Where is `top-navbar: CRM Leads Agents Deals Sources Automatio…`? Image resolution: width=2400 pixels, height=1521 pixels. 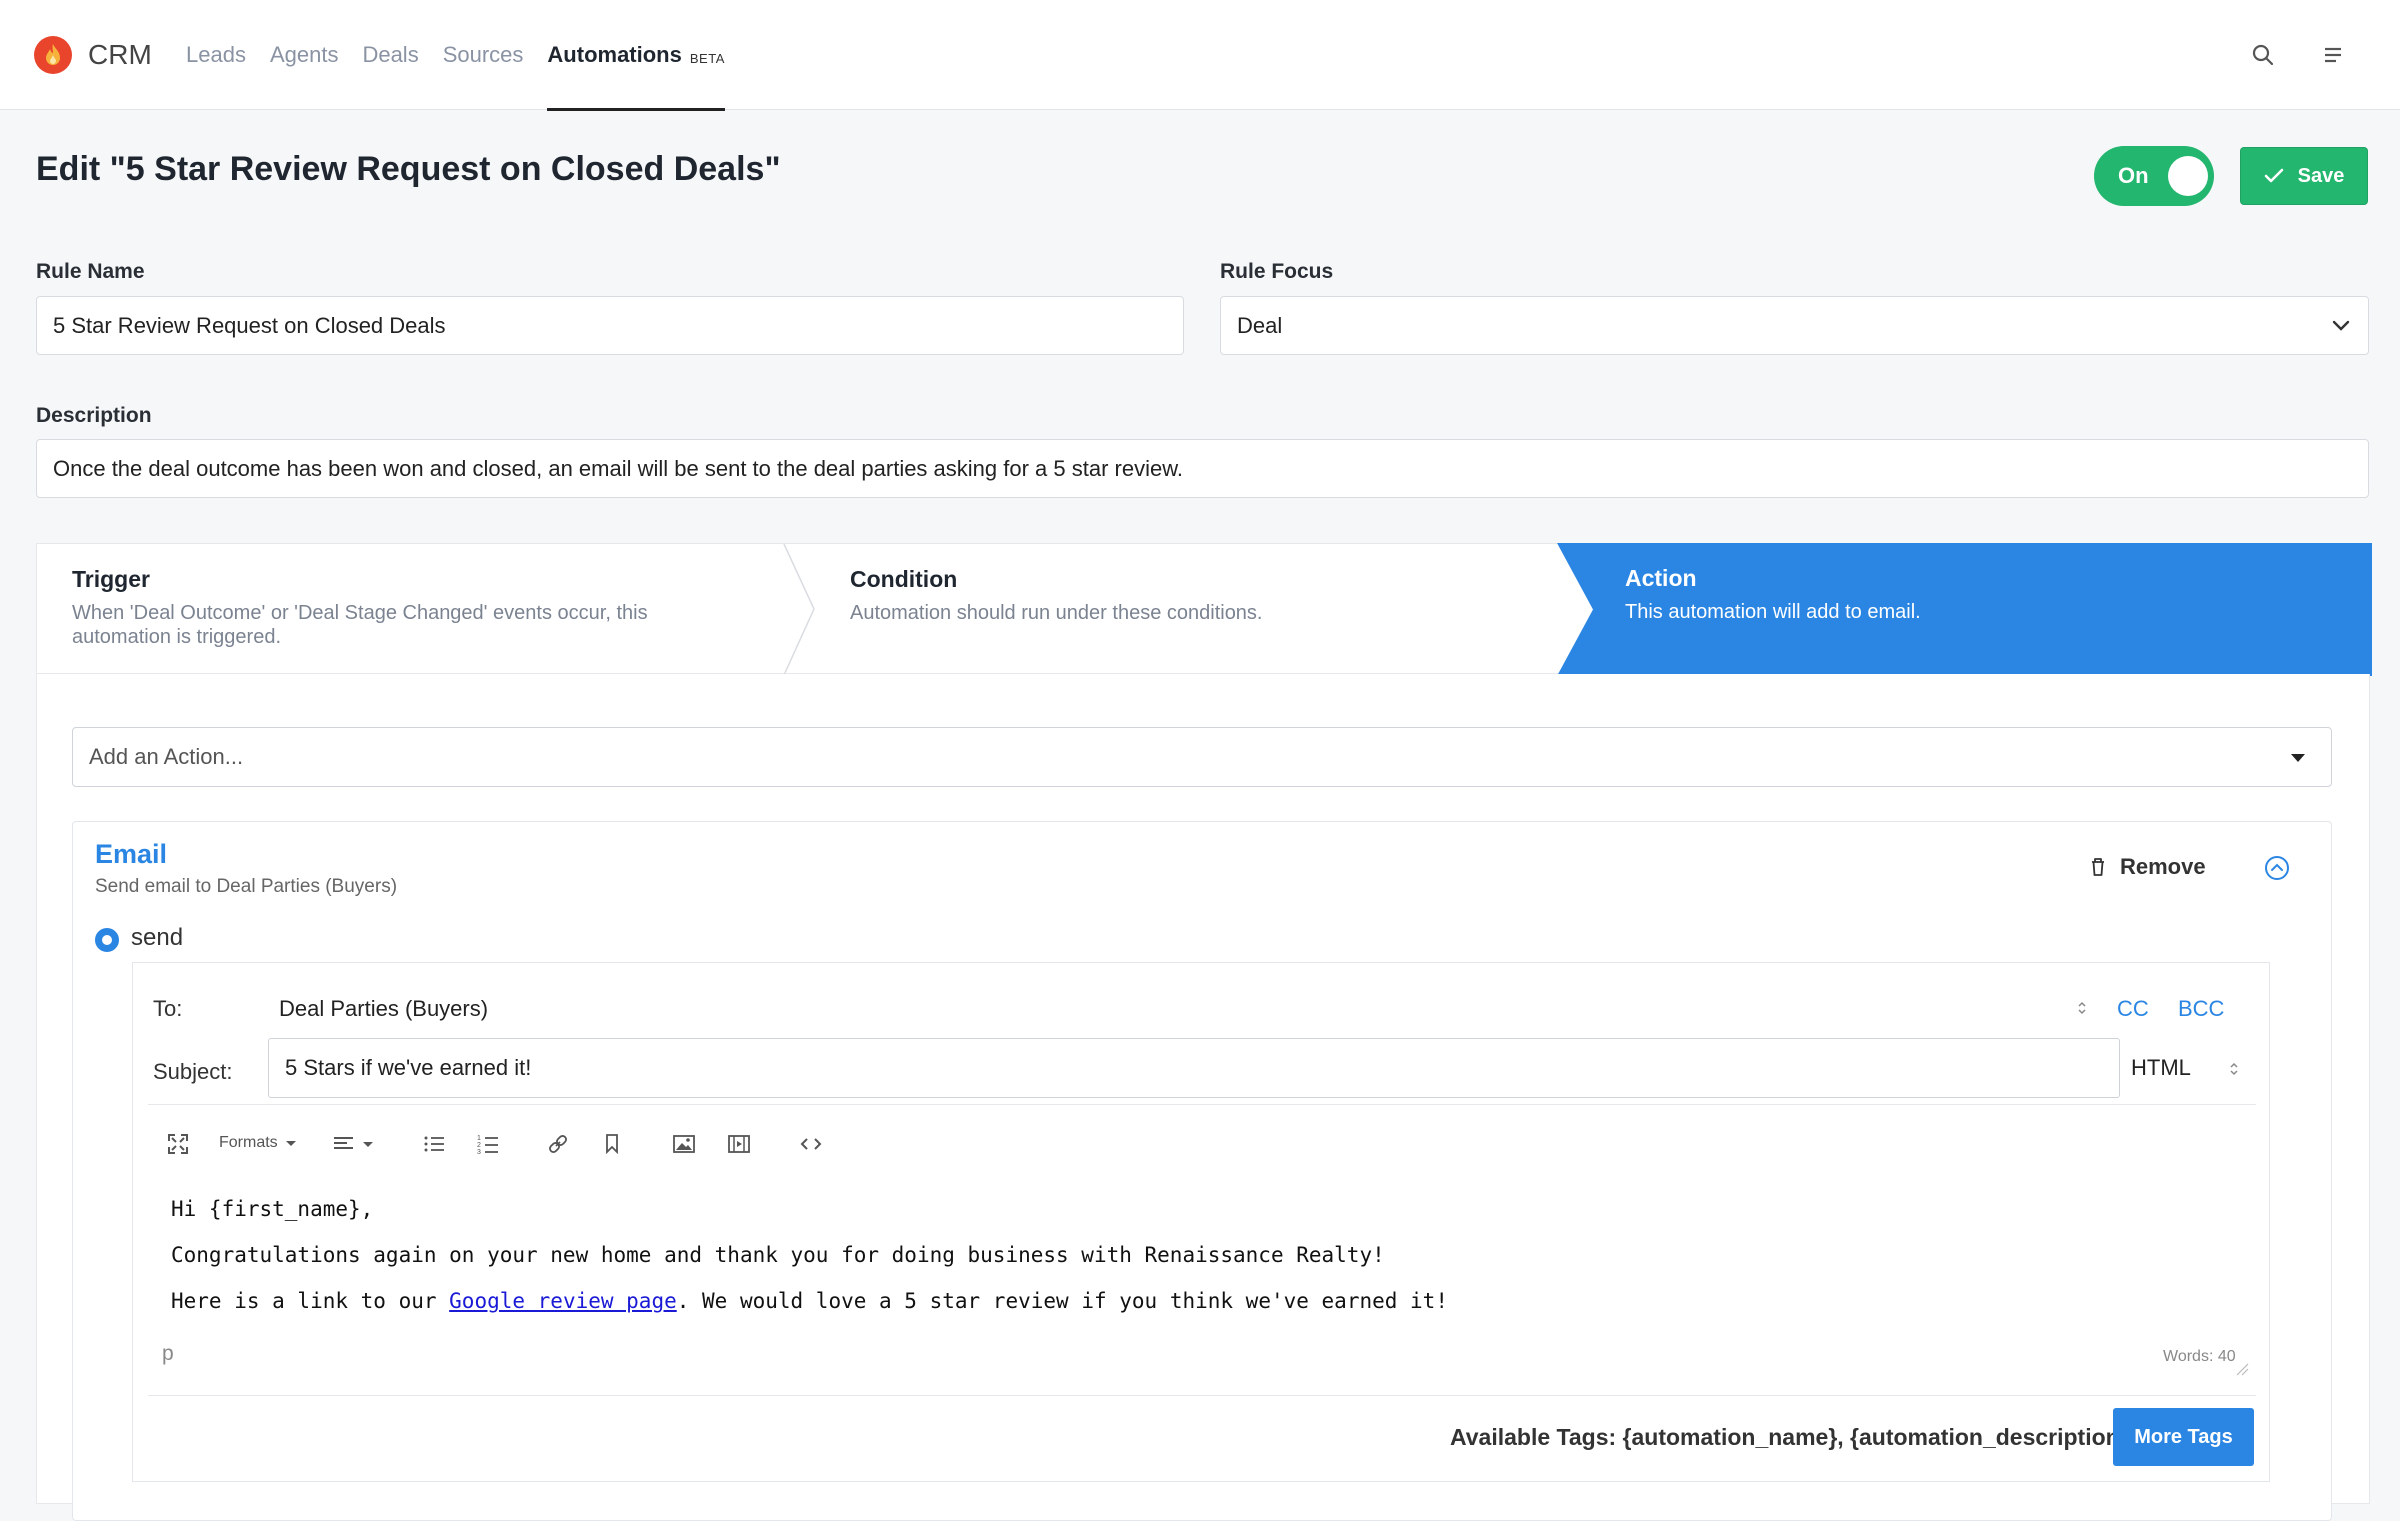
top-navbar: CRM Leads Agents Deals Sources Automatio… is located at coordinates (1200, 55).